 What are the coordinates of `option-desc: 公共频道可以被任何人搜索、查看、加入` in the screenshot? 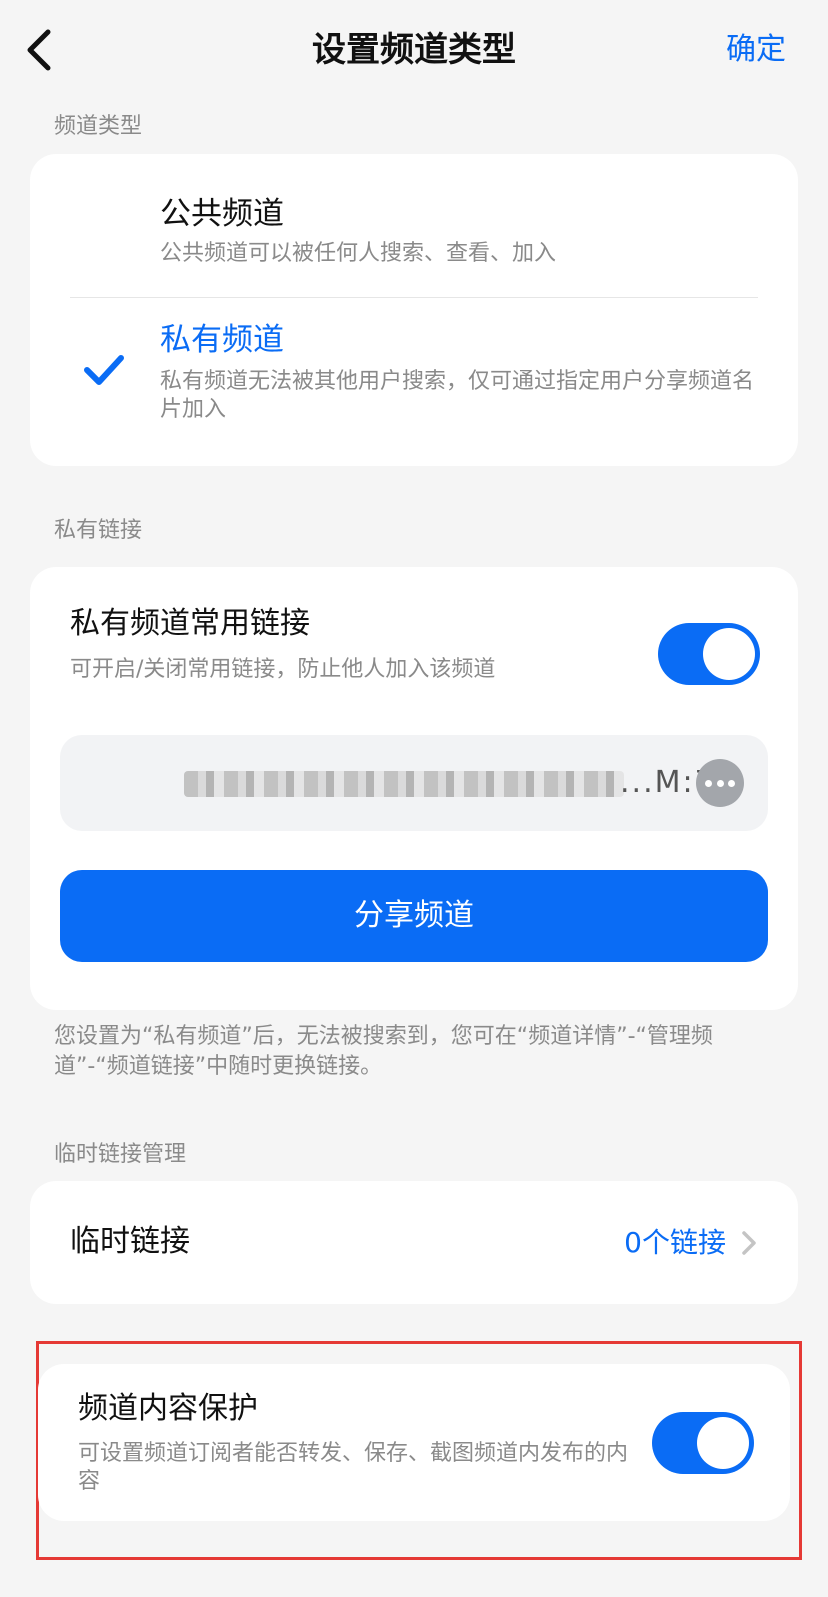 It's located at (358, 253).